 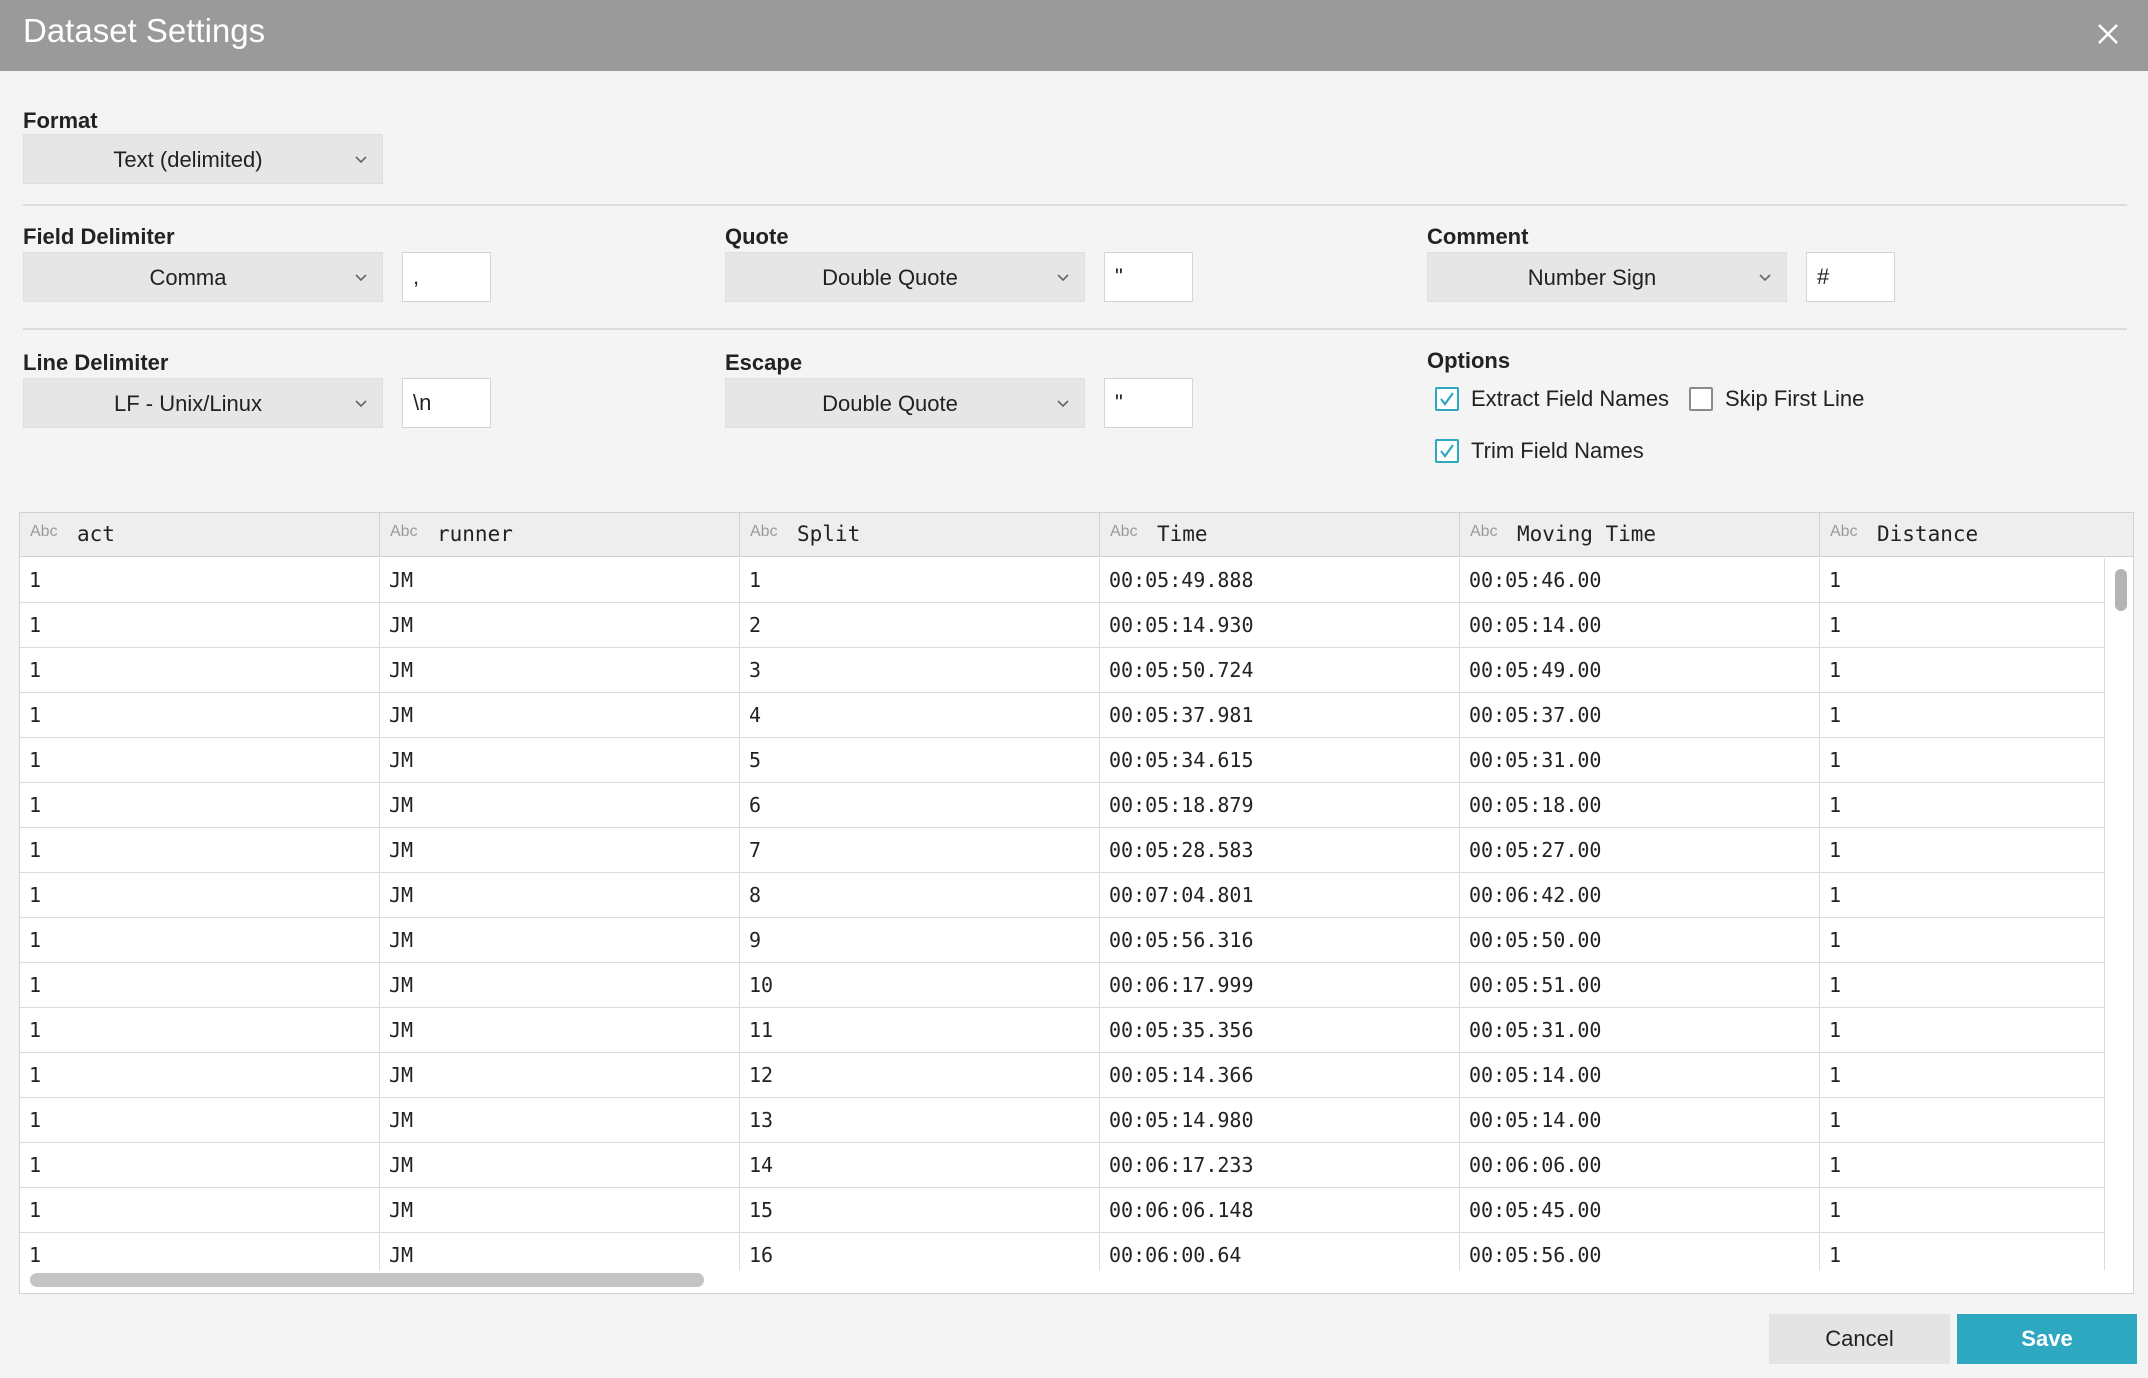 What do you see at coordinates (1640, 535) in the screenshot?
I see `column-header: Abc Moving Time` at bounding box center [1640, 535].